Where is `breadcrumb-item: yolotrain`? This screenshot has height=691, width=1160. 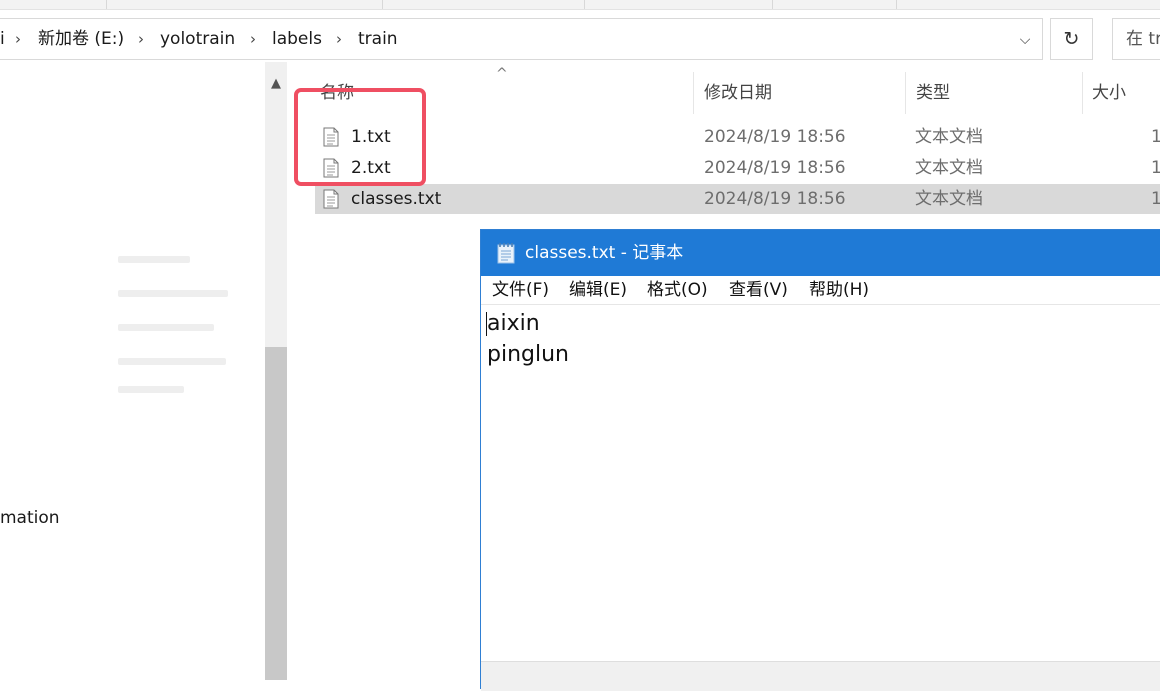 breadcrumb-item: yolotrain is located at coordinates (197, 39).